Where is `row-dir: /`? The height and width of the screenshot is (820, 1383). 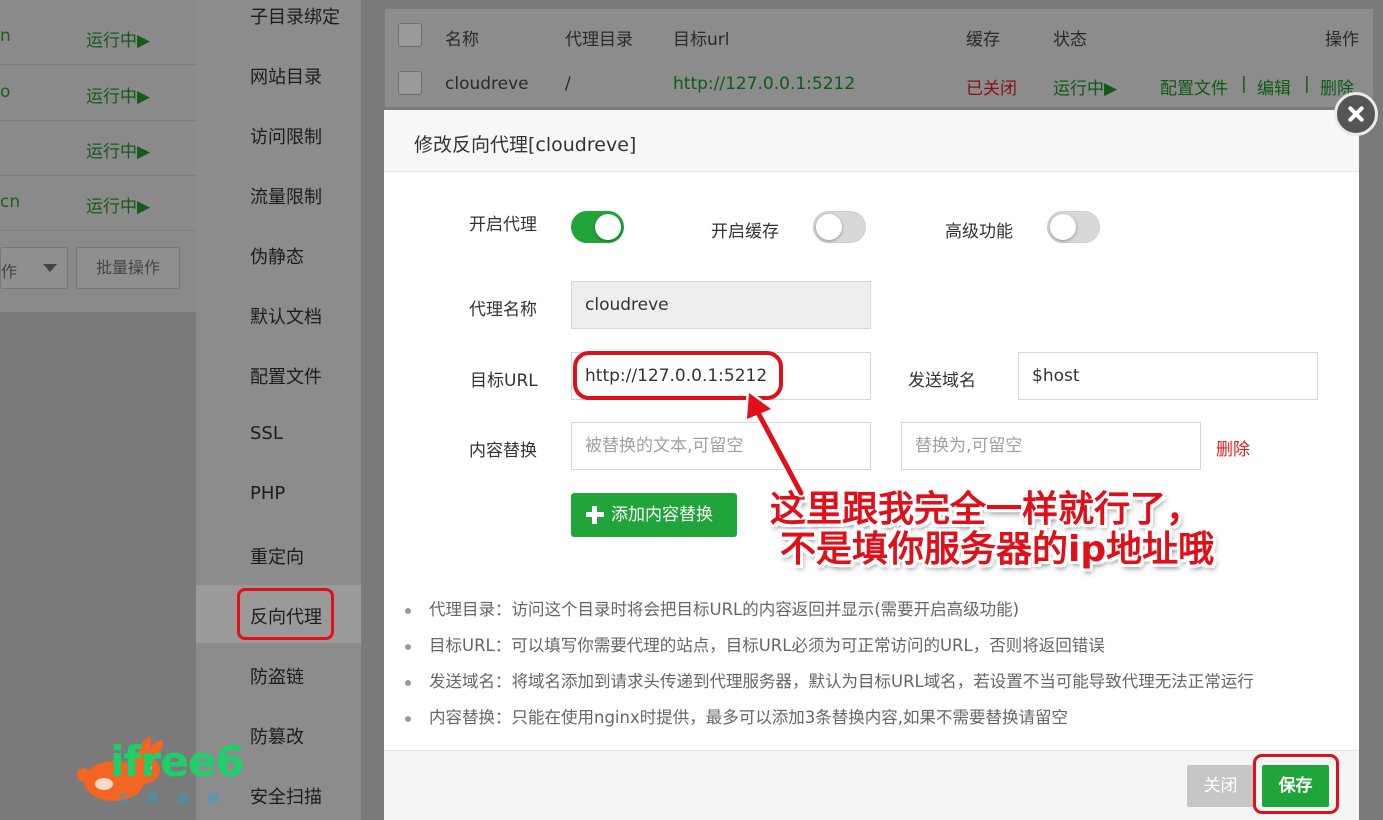 row-dir: / is located at coordinates (568, 84).